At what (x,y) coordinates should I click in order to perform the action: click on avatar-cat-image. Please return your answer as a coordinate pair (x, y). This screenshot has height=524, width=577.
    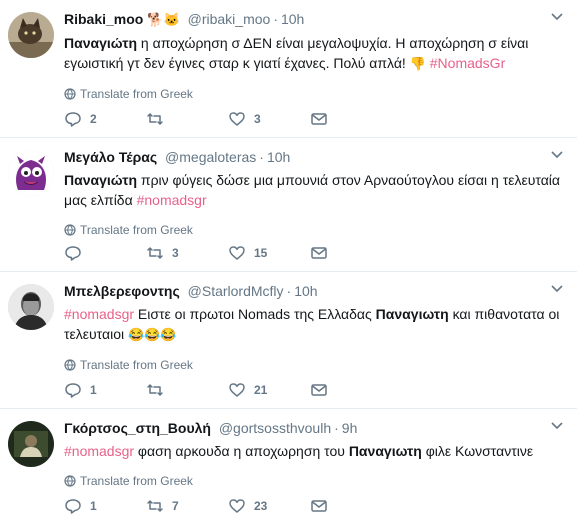
    Looking at the image, I should click on (31, 35).